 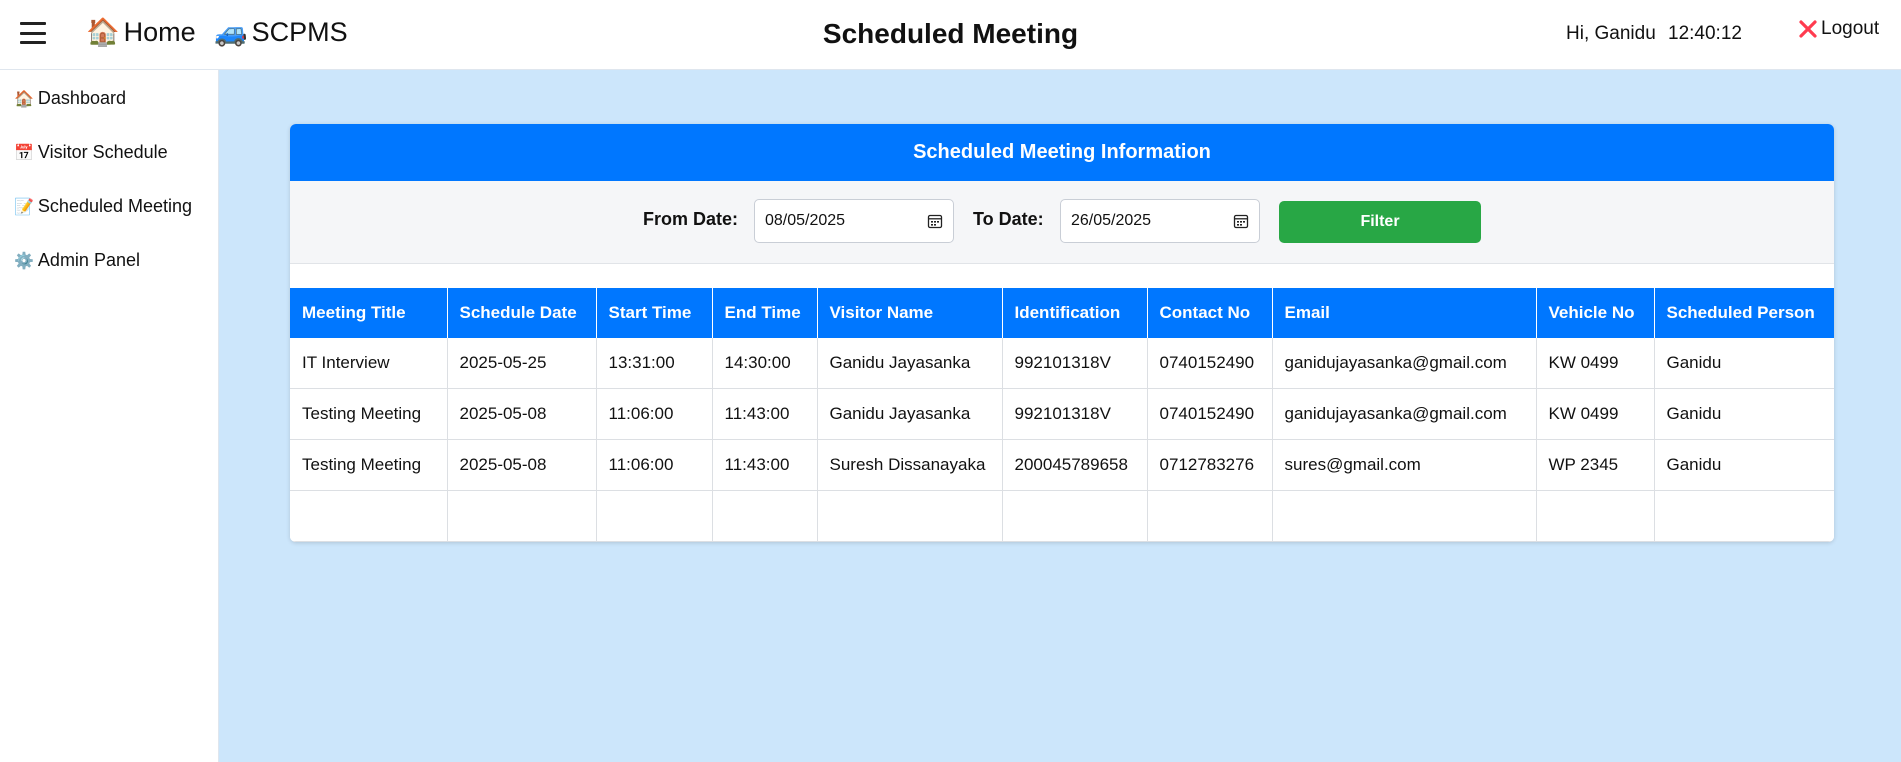 What do you see at coordinates (910, 313) in the screenshot?
I see `column-header: Visitor Name` at bounding box center [910, 313].